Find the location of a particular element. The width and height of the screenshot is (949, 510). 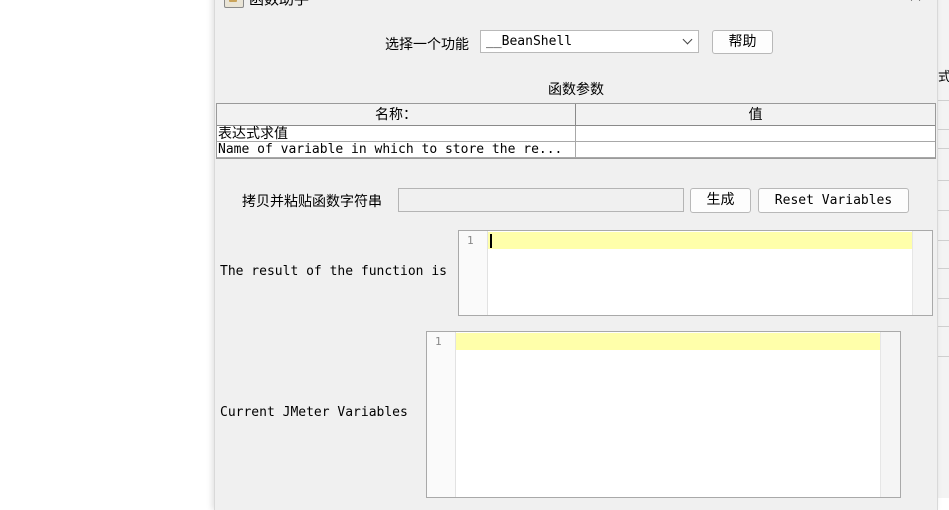

function-select-label: 选择一个功能 is located at coordinates (427, 45).